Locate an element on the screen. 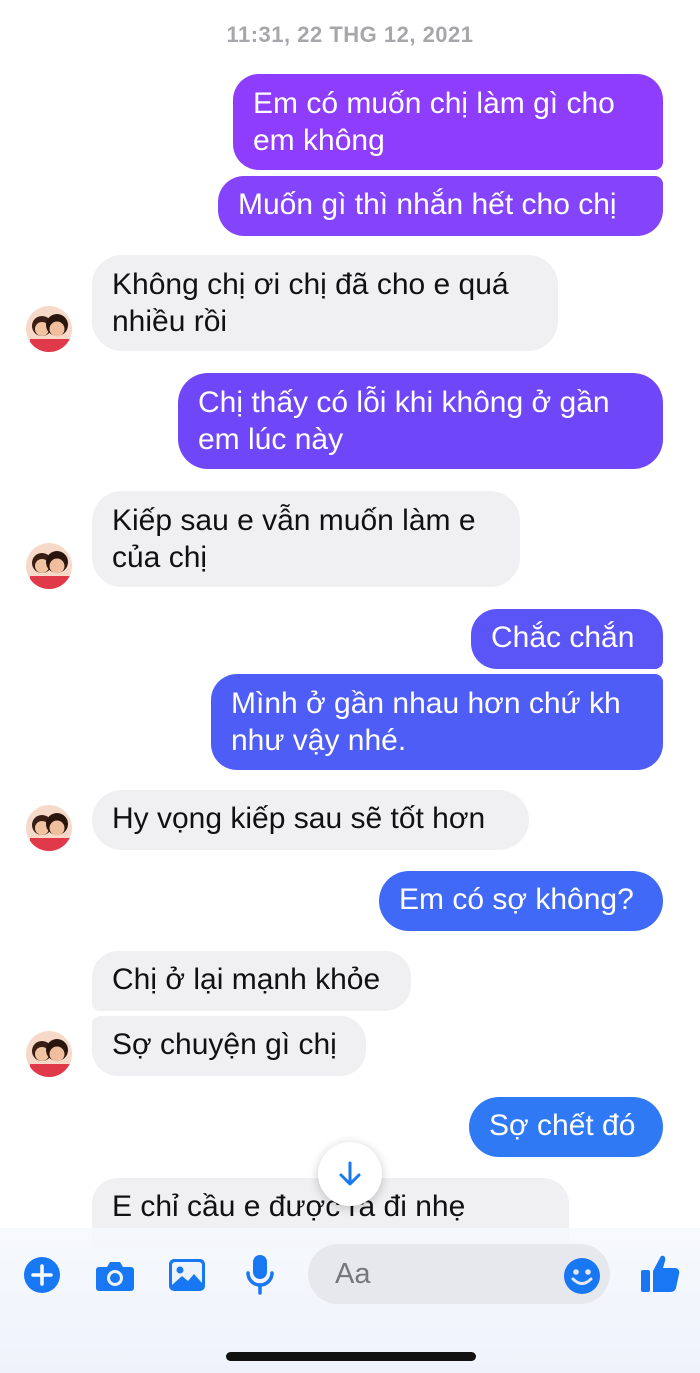  message-text: Hy vọng kiếp sau sẽ tốt hơn is located at coordinates (299, 818).